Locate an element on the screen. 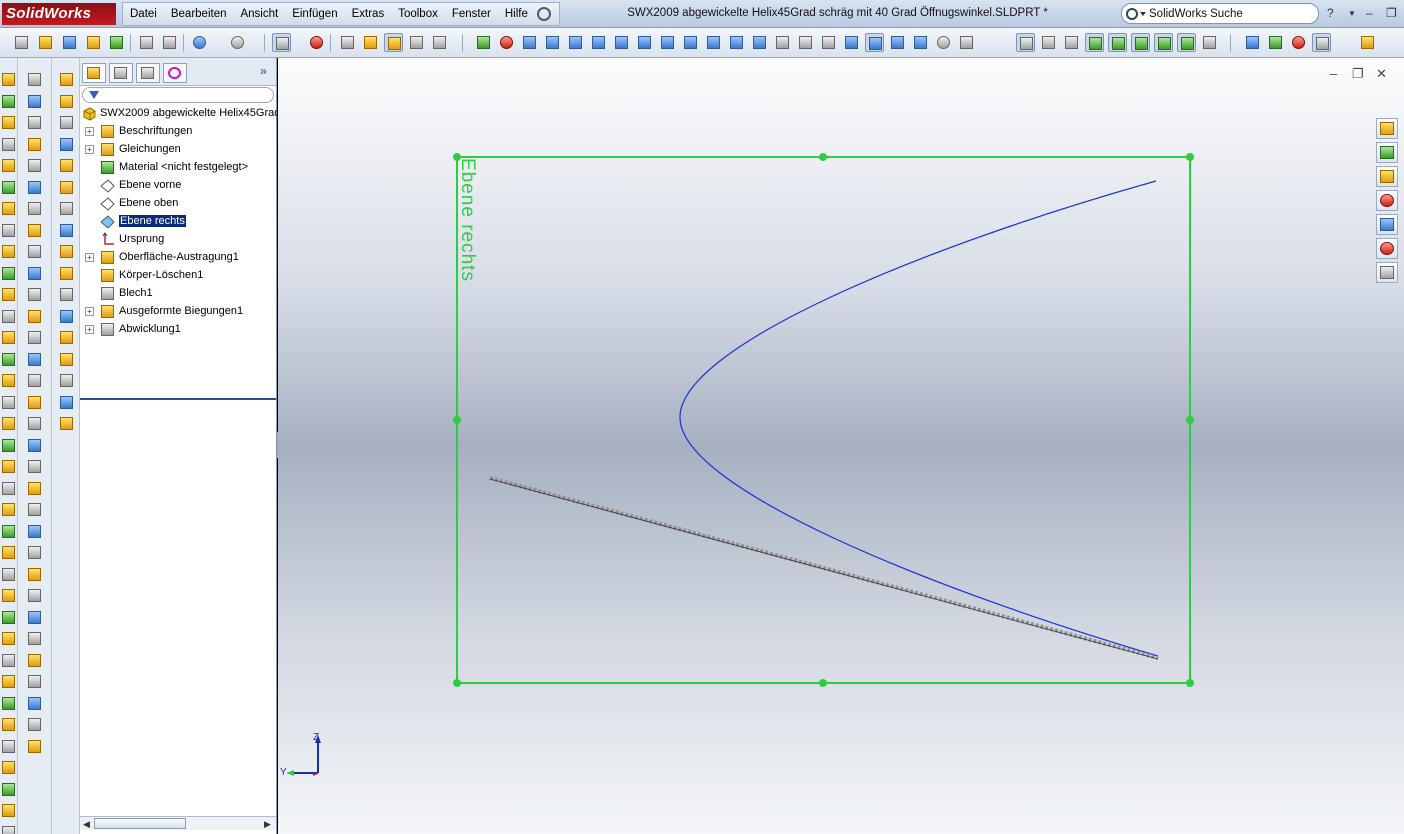  isometric-view-button is located at coordinates (667, 42).